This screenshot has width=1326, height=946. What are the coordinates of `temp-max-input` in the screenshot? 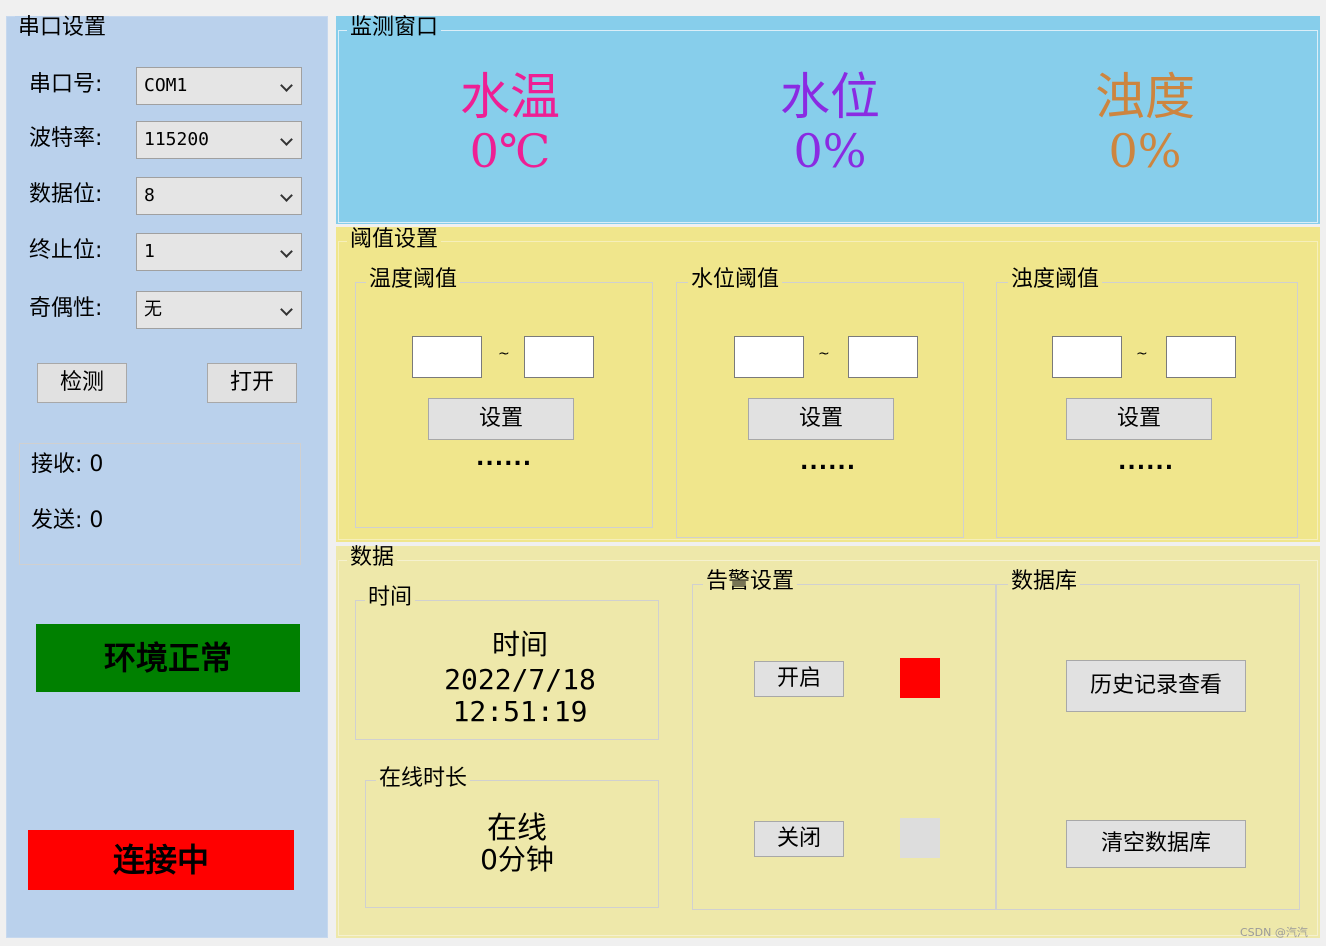 It's located at (559, 357).